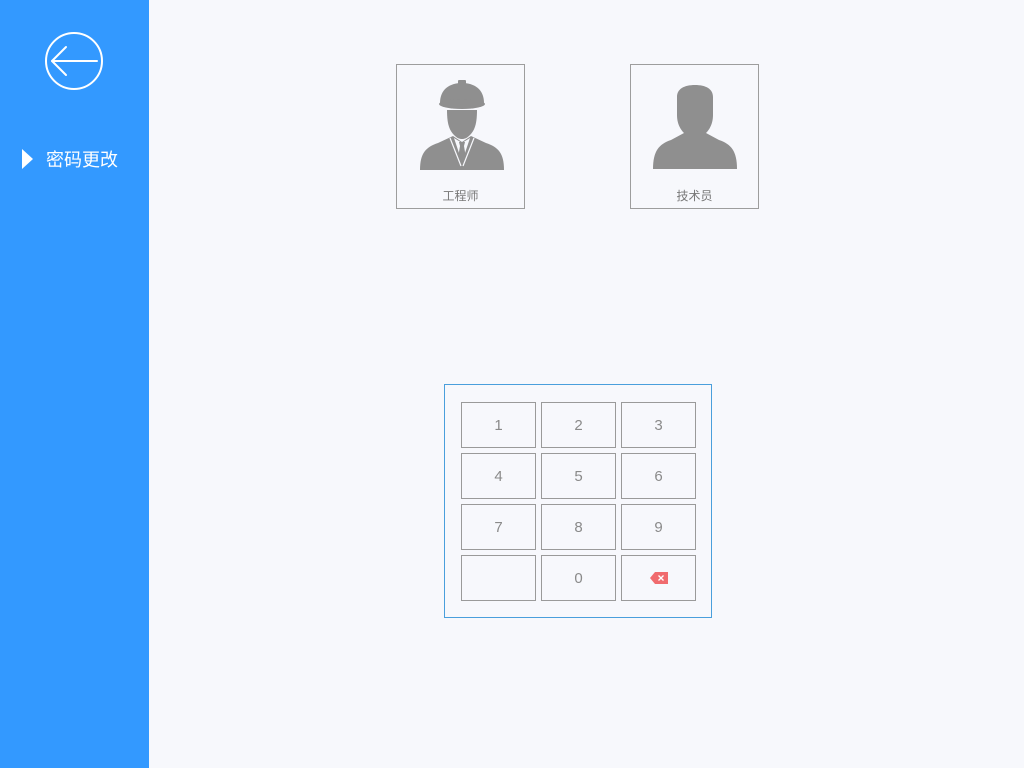  Describe the element at coordinates (498, 578) in the screenshot. I see `key-blank` at that location.